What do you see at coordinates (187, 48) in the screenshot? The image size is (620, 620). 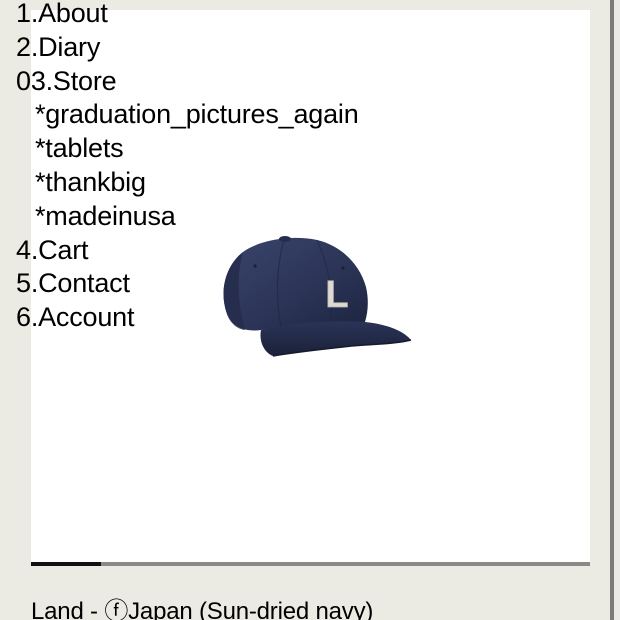 I see `nav-item-diary: 2.Diary` at bounding box center [187, 48].